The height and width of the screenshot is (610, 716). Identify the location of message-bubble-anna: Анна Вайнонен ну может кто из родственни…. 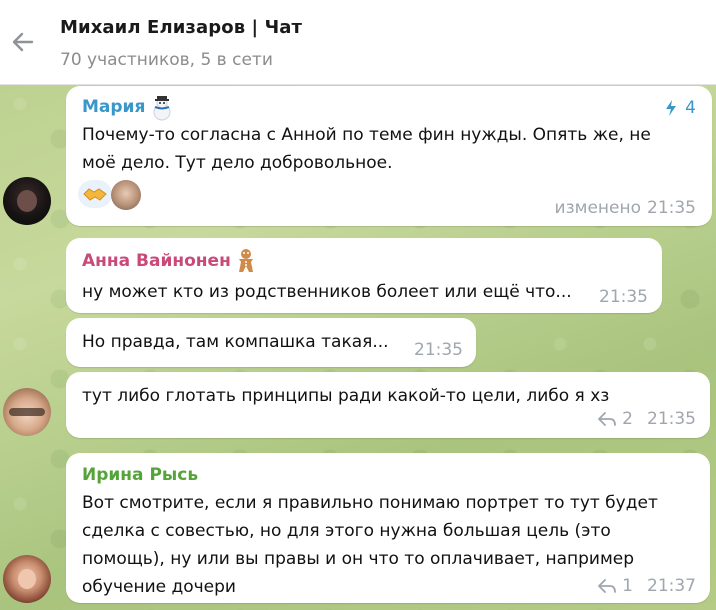
(364, 275).